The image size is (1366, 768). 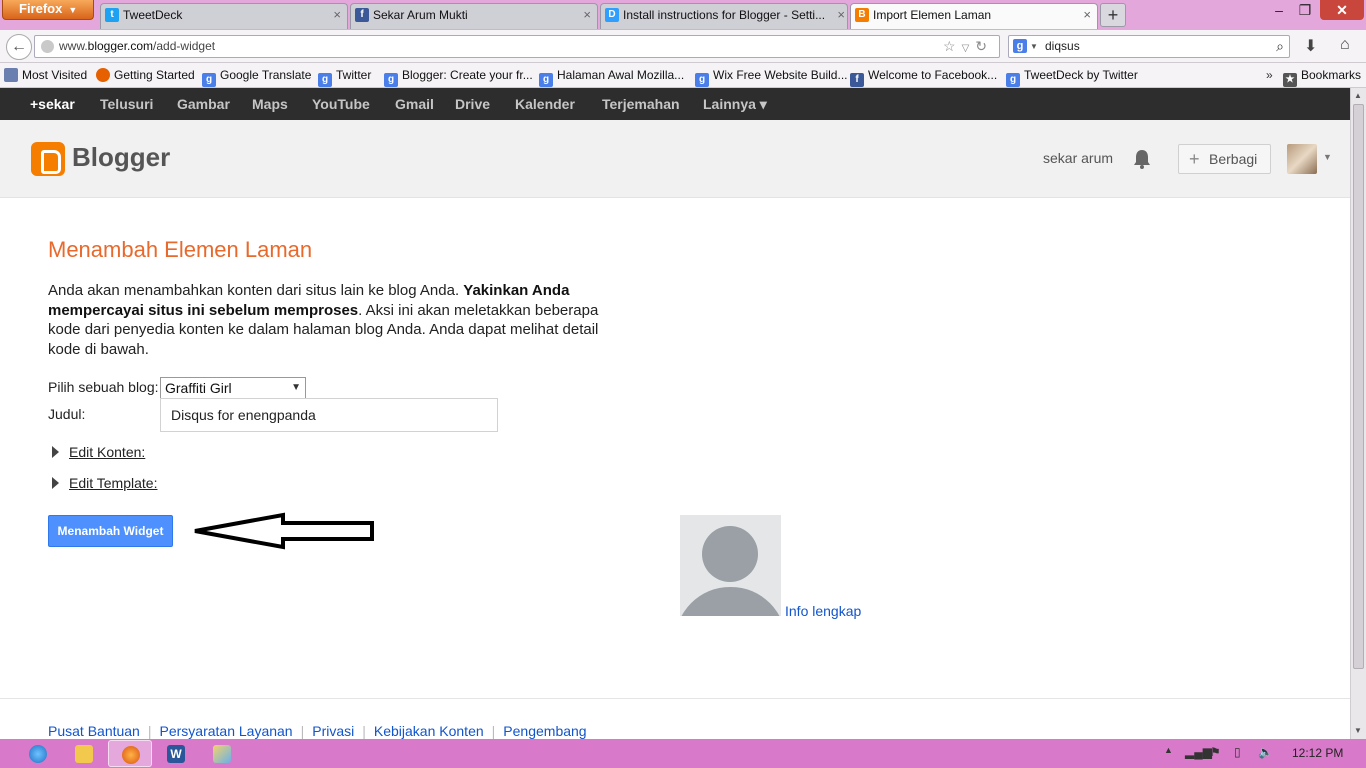 I want to click on back-arrow-icon: ←, so click(x=19, y=47).